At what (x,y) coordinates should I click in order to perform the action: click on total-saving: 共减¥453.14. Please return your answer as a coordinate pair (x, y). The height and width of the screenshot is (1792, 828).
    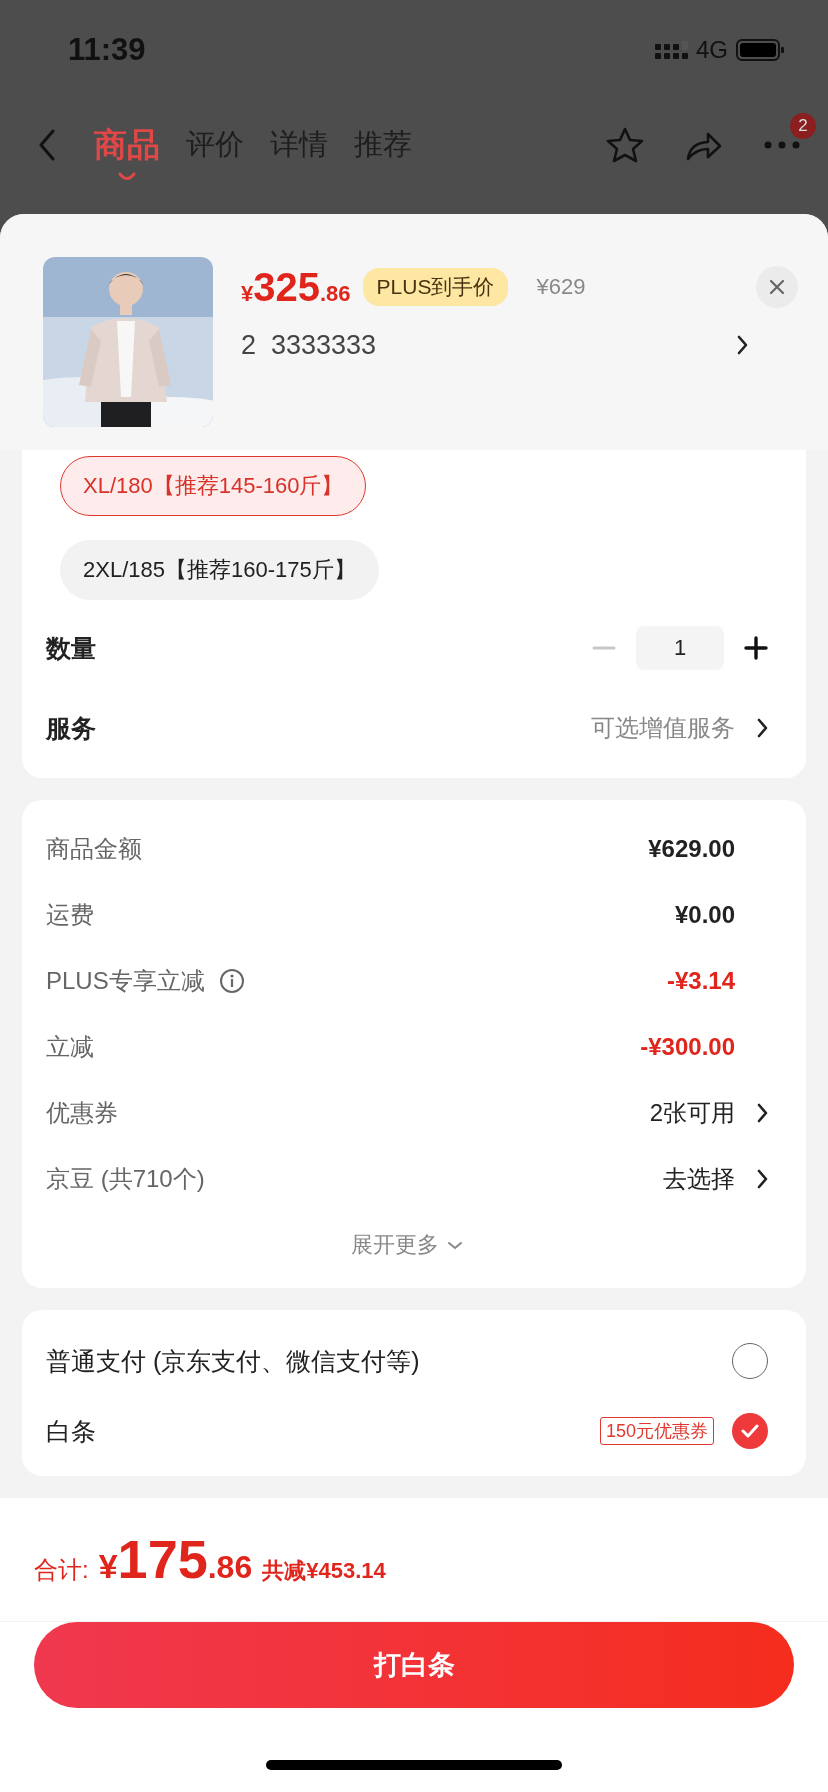
    Looking at the image, I should click on (324, 1571).